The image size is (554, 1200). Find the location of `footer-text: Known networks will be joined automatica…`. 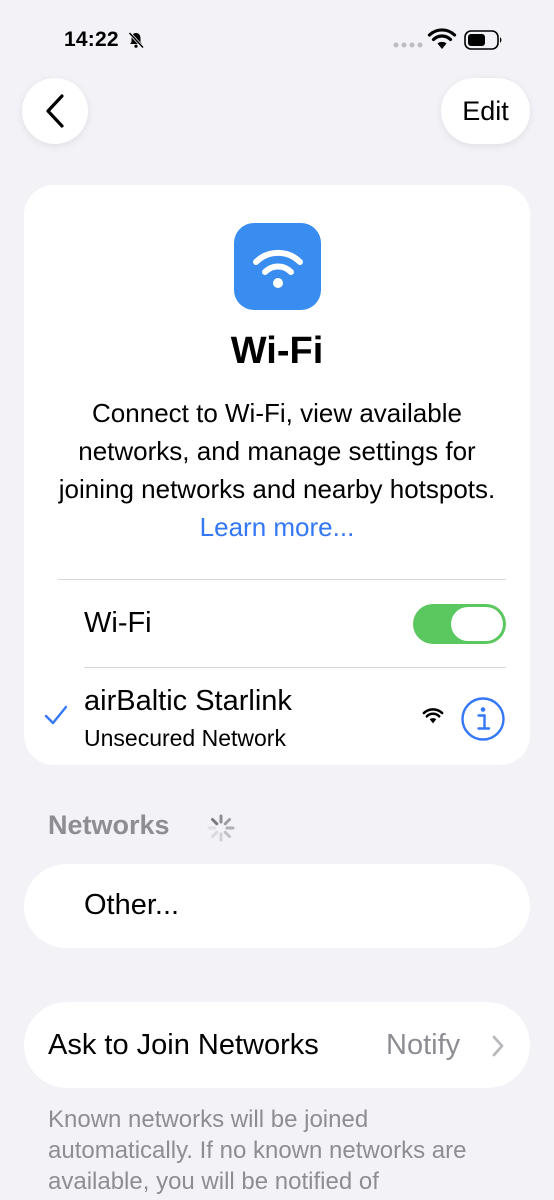

footer-text: Known networks will be joined automatica… is located at coordinates (257, 1150).